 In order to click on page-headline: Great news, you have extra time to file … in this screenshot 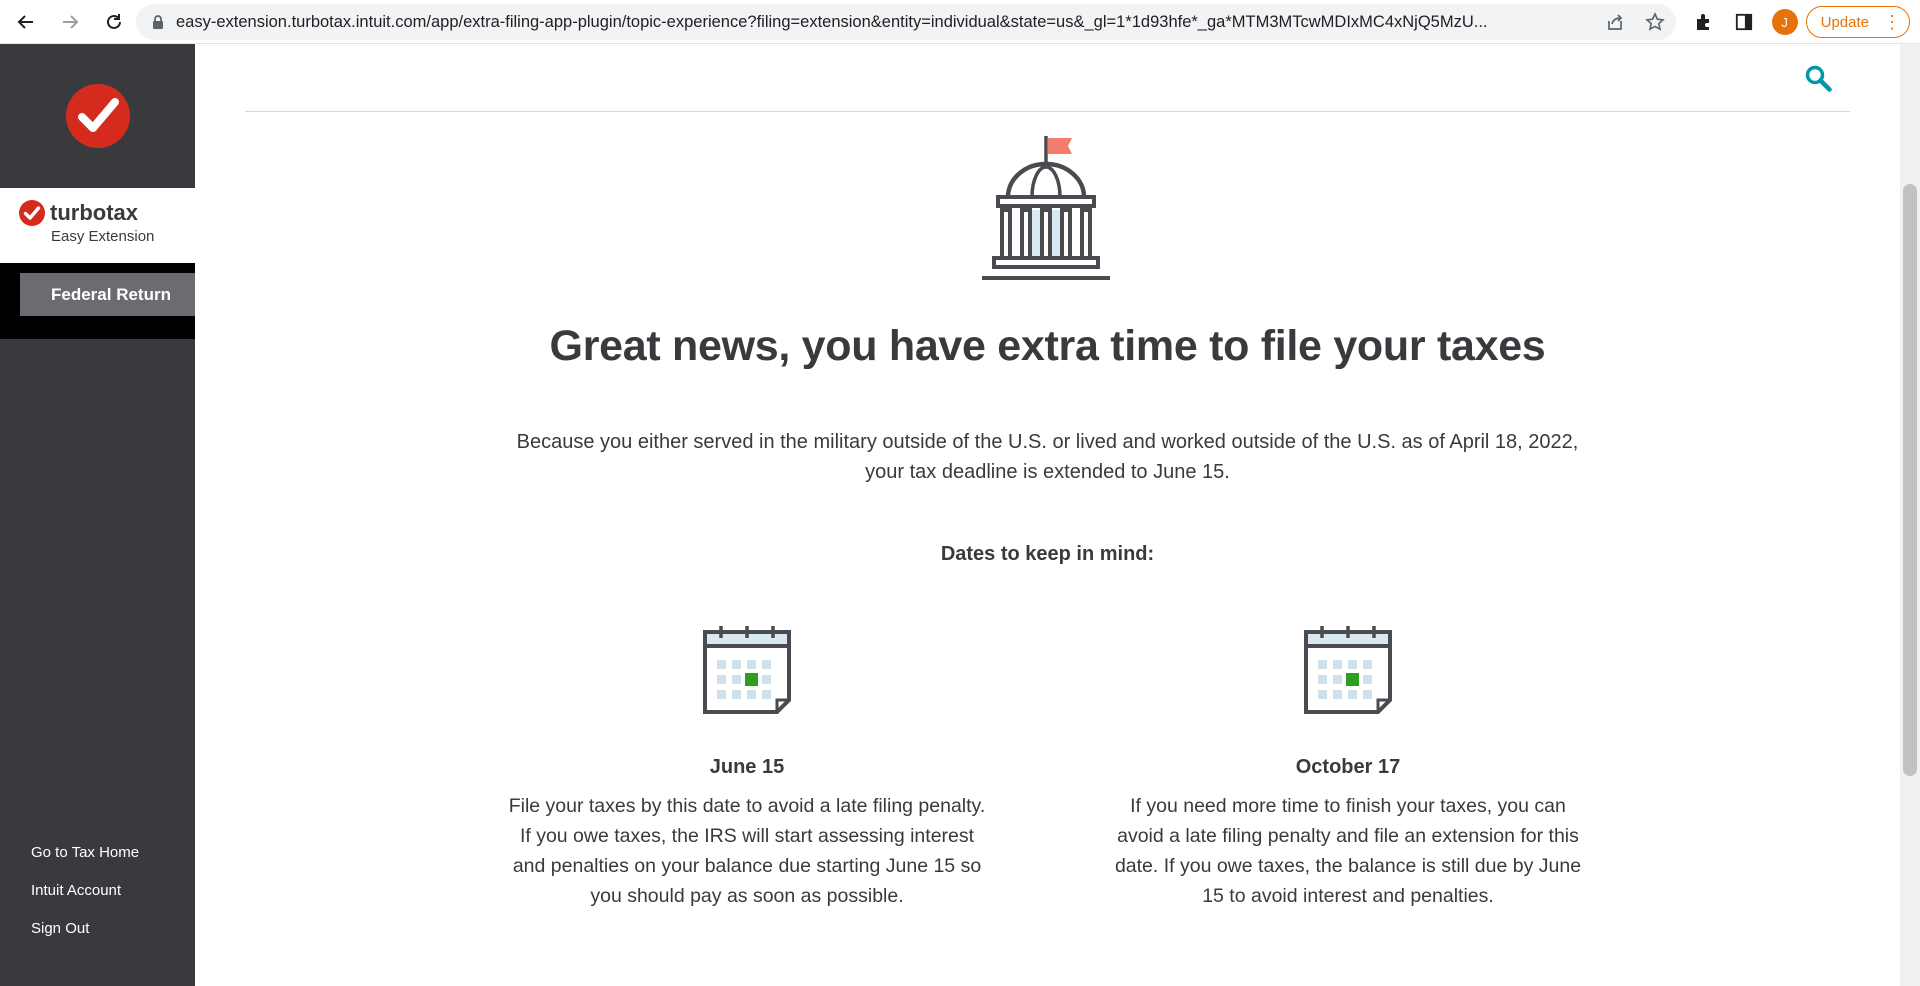, I will do `click(1047, 346)`.